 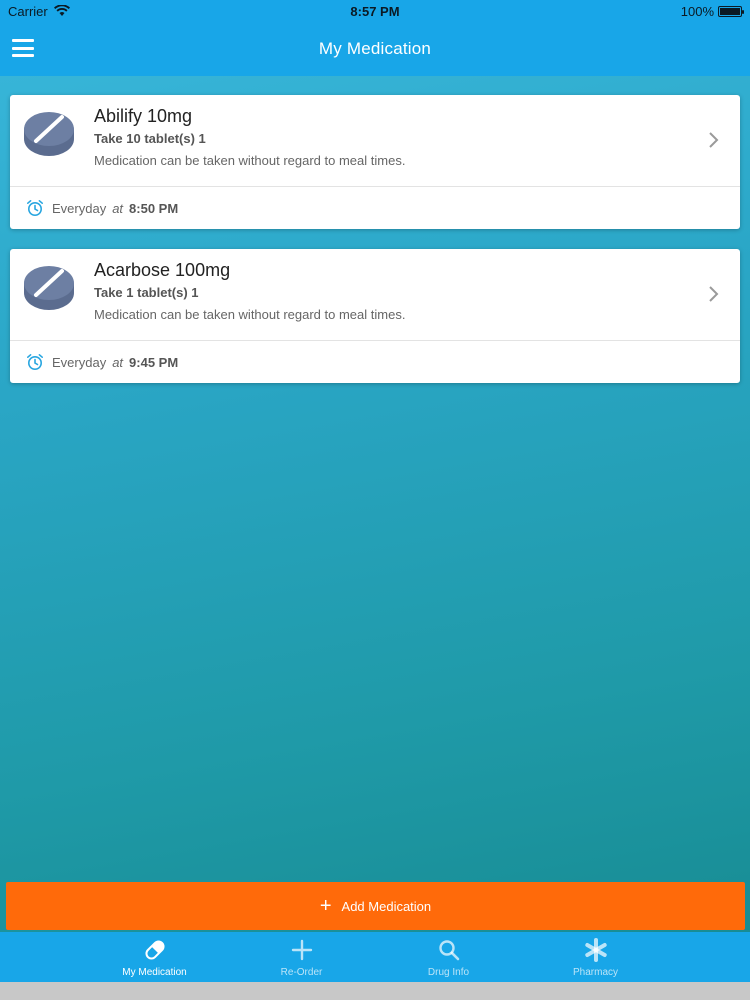 I want to click on tab-label: Pharmacy, so click(x=595, y=972).